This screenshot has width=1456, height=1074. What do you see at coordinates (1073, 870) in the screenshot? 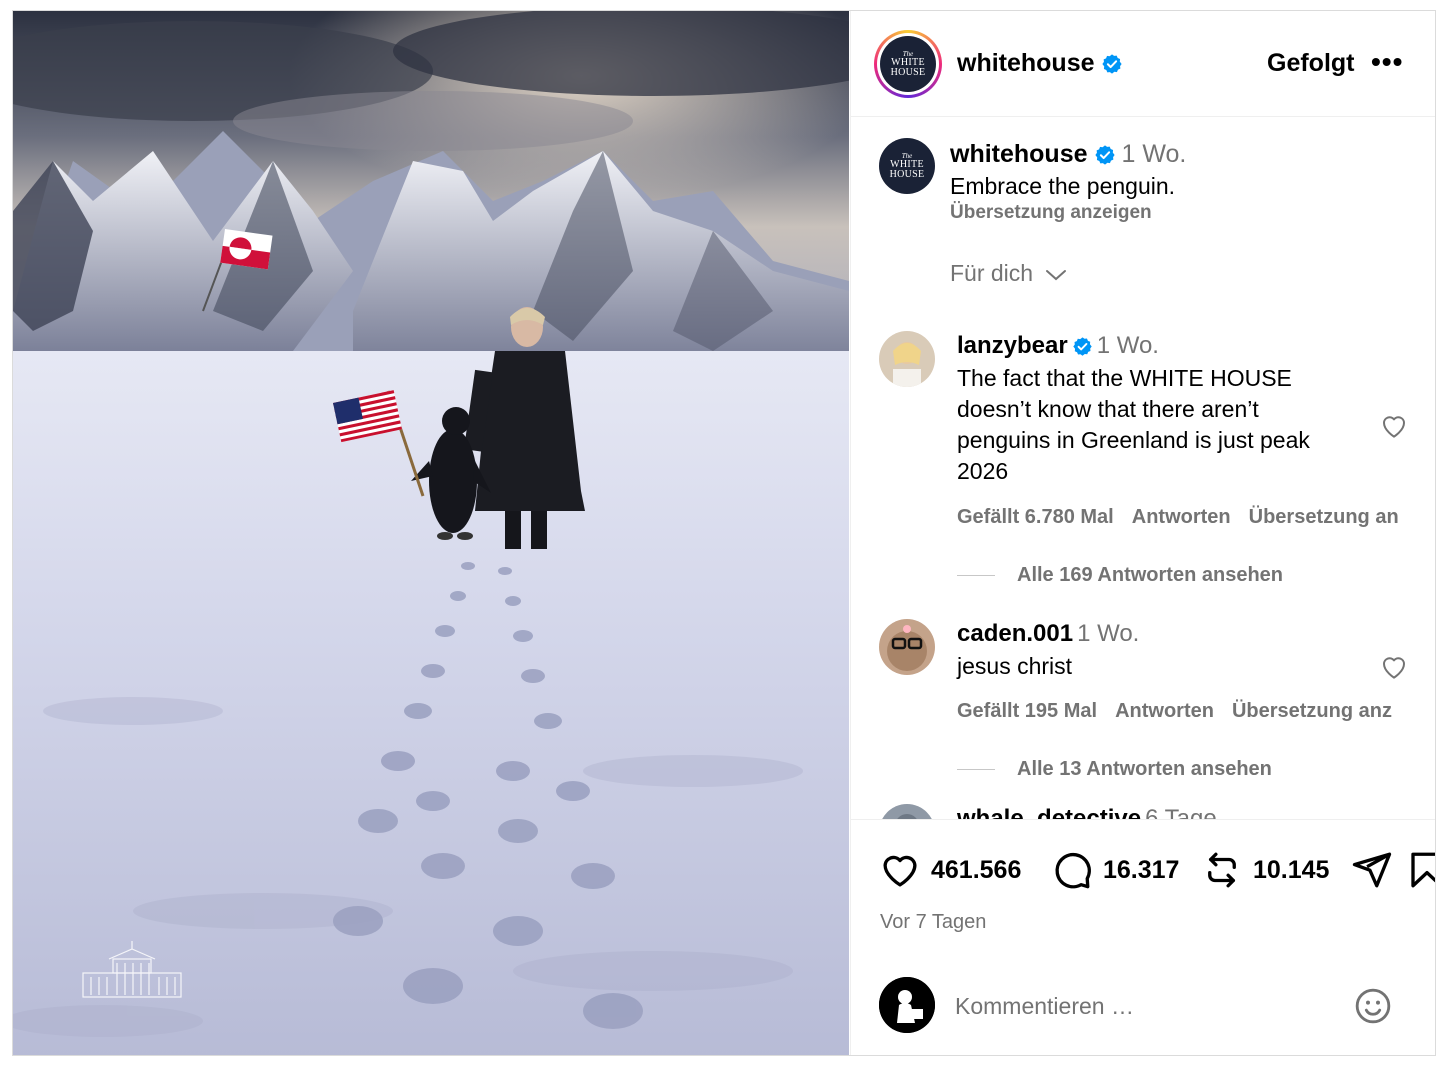
I see `comment-icon` at bounding box center [1073, 870].